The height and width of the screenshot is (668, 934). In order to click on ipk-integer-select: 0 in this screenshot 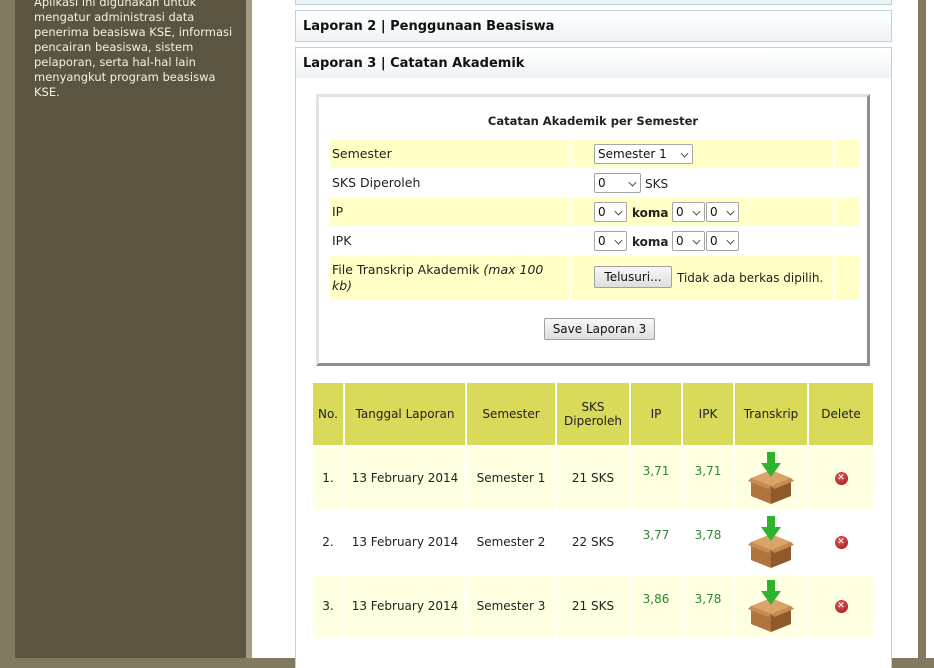, I will do `click(610, 241)`.